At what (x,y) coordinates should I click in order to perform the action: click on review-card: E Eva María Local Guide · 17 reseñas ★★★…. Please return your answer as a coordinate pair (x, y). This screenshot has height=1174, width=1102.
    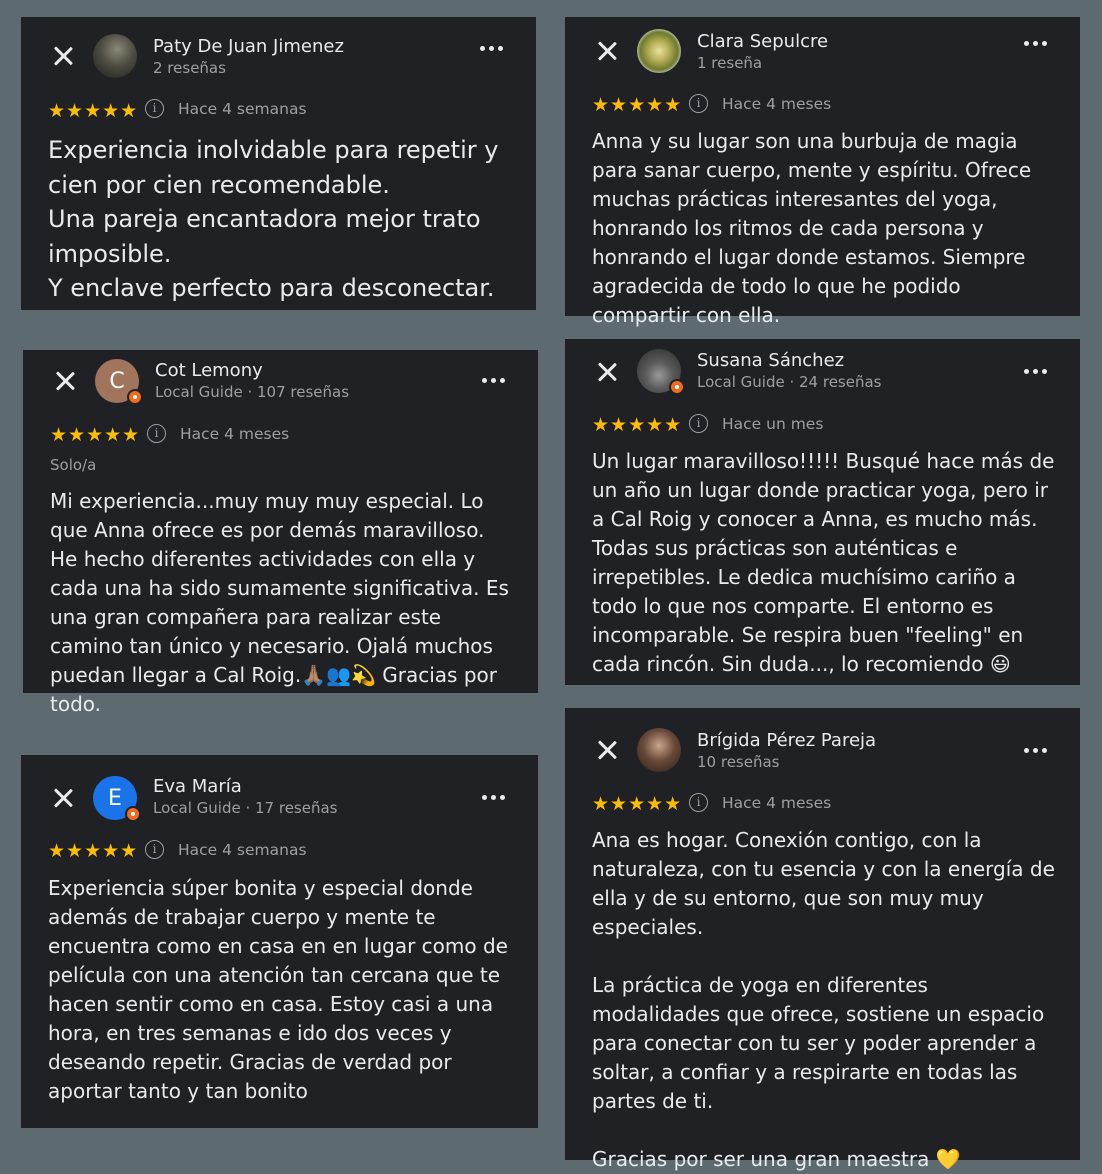
    Looking at the image, I should click on (279, 941).